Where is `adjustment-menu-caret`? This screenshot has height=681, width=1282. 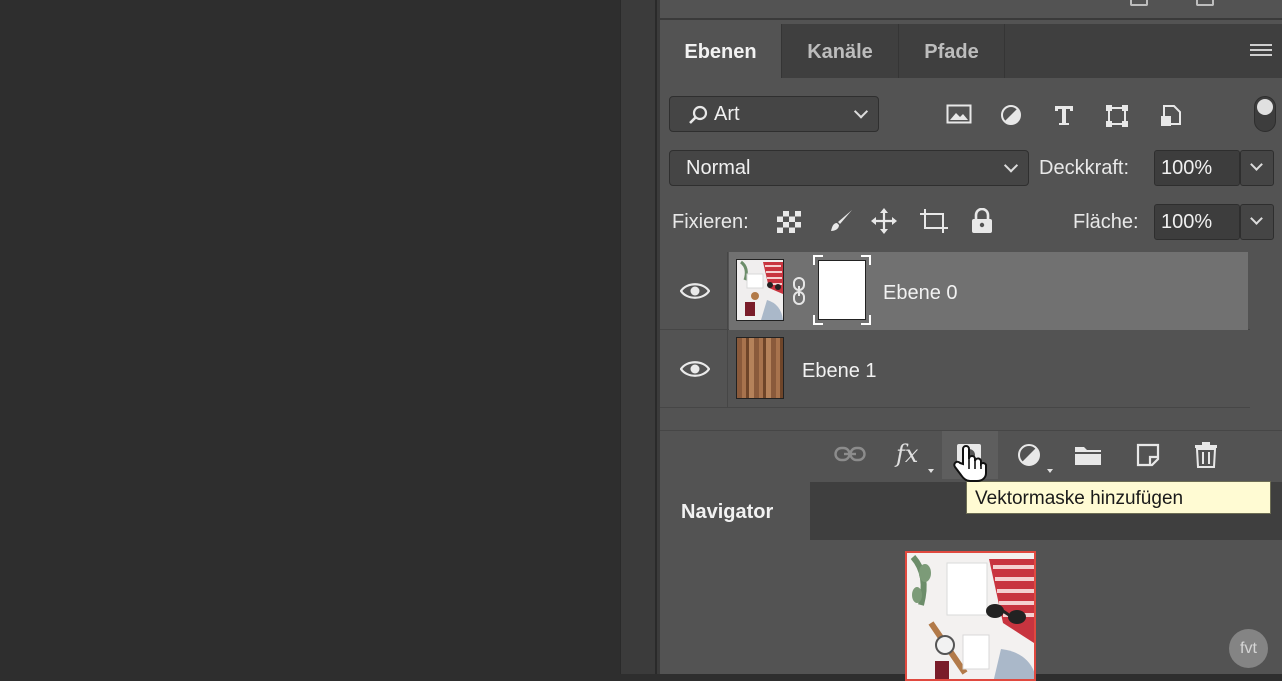
adjustment-menu-caret is located at coordinates (1050, 471).